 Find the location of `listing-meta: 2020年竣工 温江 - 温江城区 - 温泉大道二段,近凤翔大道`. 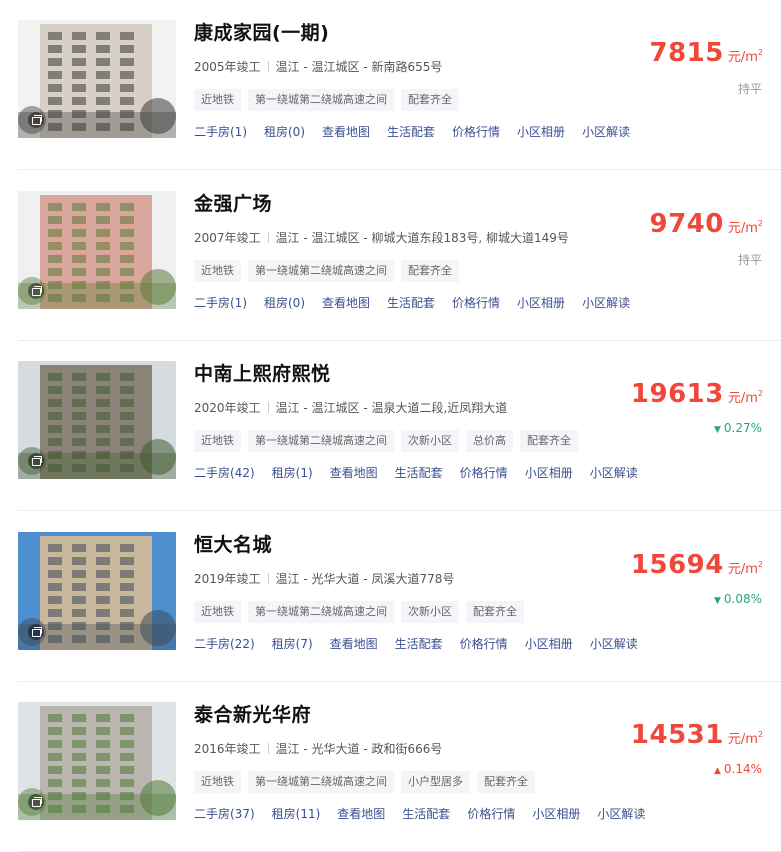

listing-meta: 2020年竣工 温江 - 温江城区 - 温泉大道二段,近凤翔大道 is located at coordinates (350, 407).